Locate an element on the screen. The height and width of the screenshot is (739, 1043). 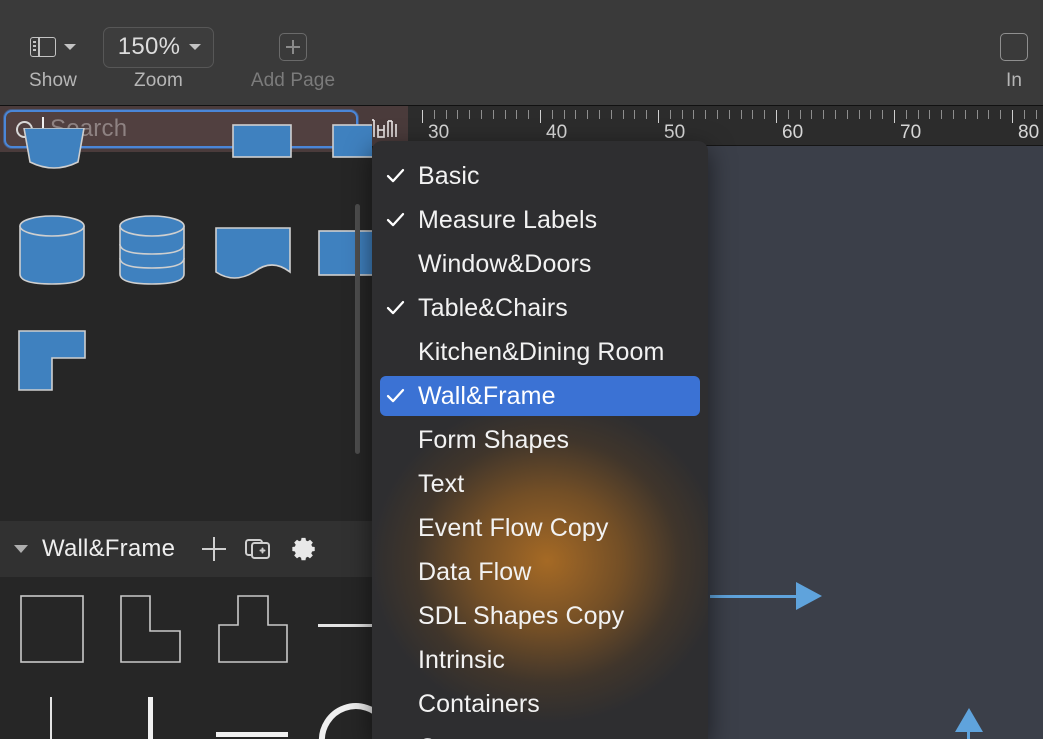
duplicate-icon is located at coordinates (258, 549).